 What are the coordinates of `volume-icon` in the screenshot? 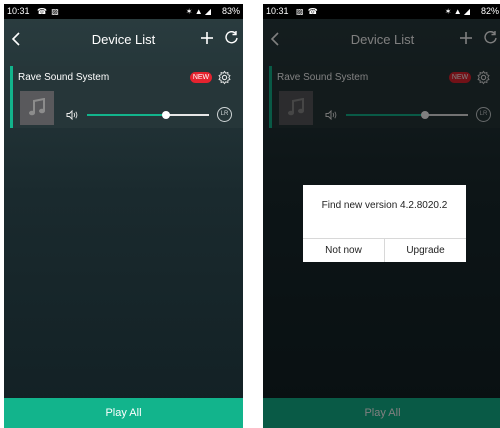 It's located at (72, 115).